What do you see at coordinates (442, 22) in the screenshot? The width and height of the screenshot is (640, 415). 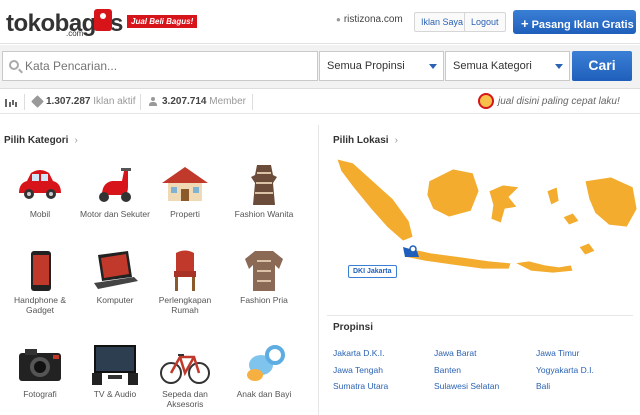 I see `iklan-saya-button: Iklan Saya` at bounding box center [442, 22].